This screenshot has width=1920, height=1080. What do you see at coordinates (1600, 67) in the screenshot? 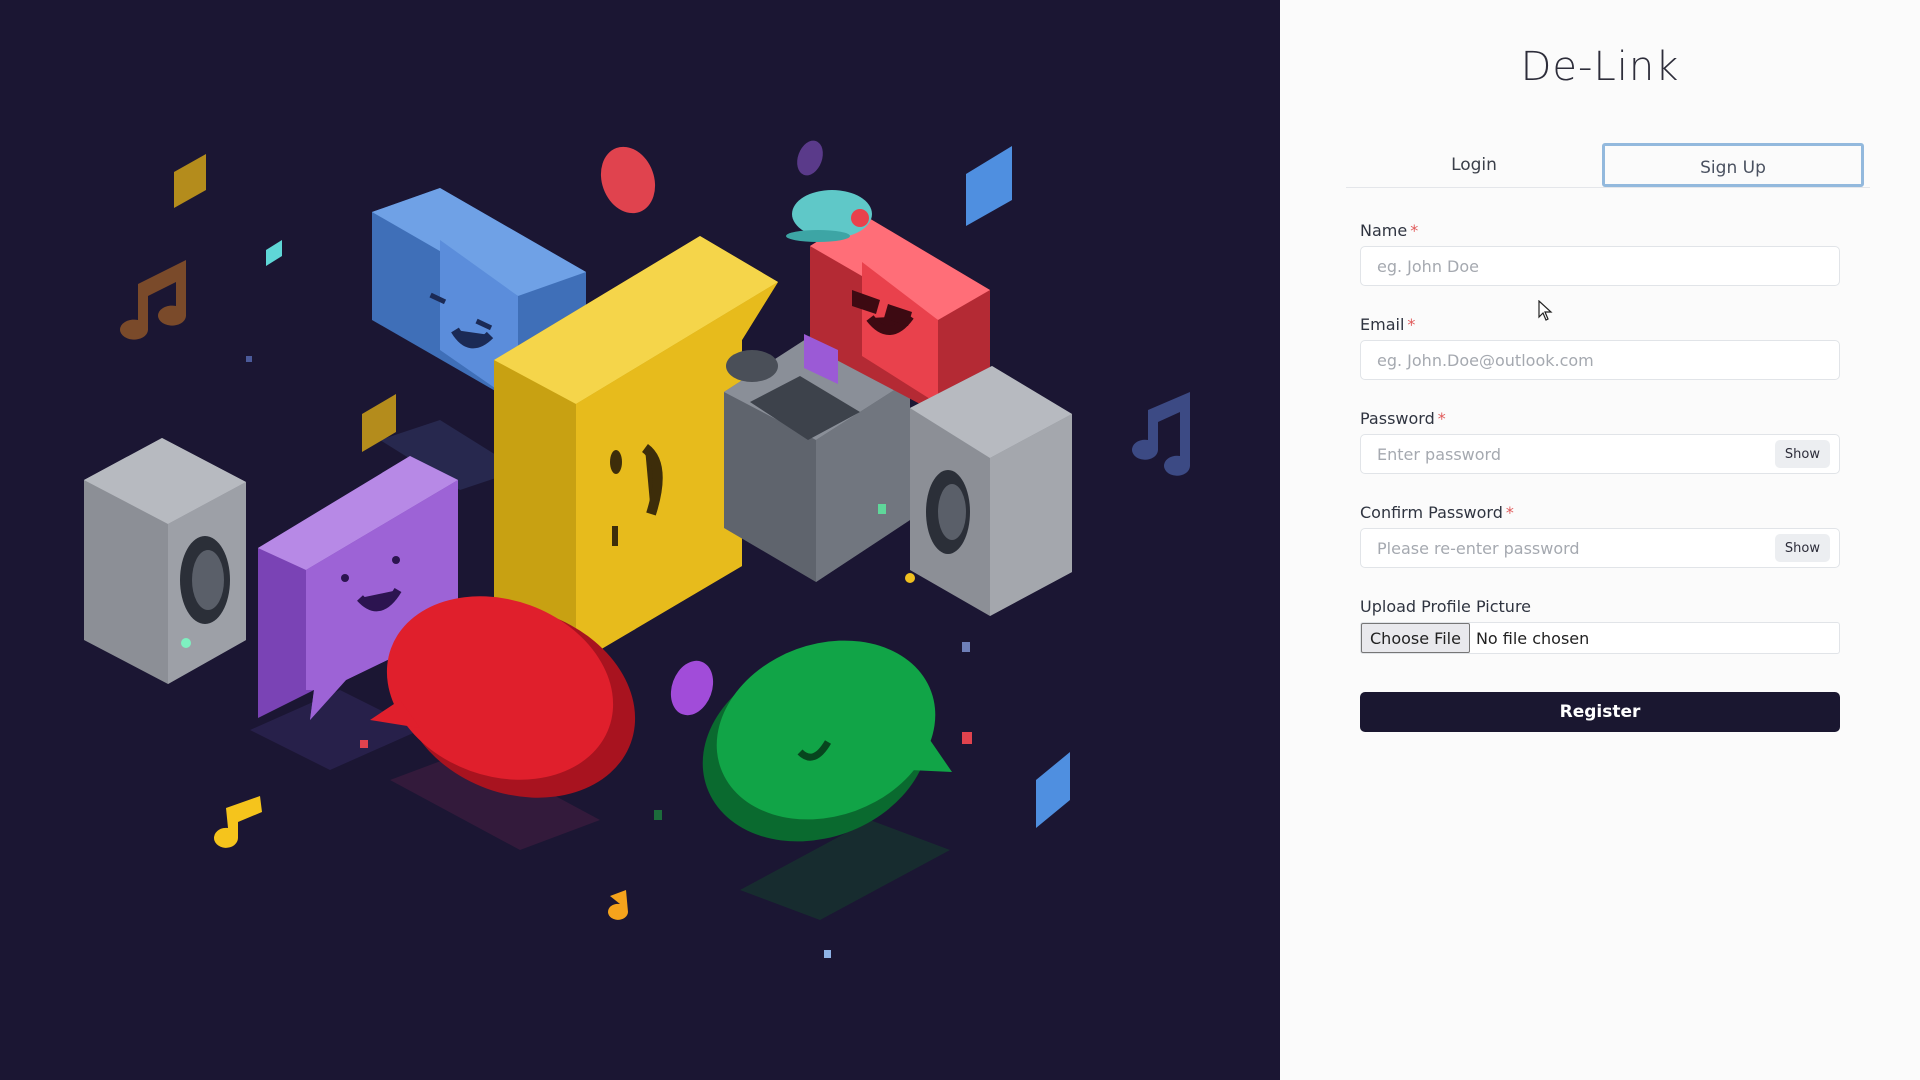
I see `app-title: De-Link` at bounding box center [1600, 67].